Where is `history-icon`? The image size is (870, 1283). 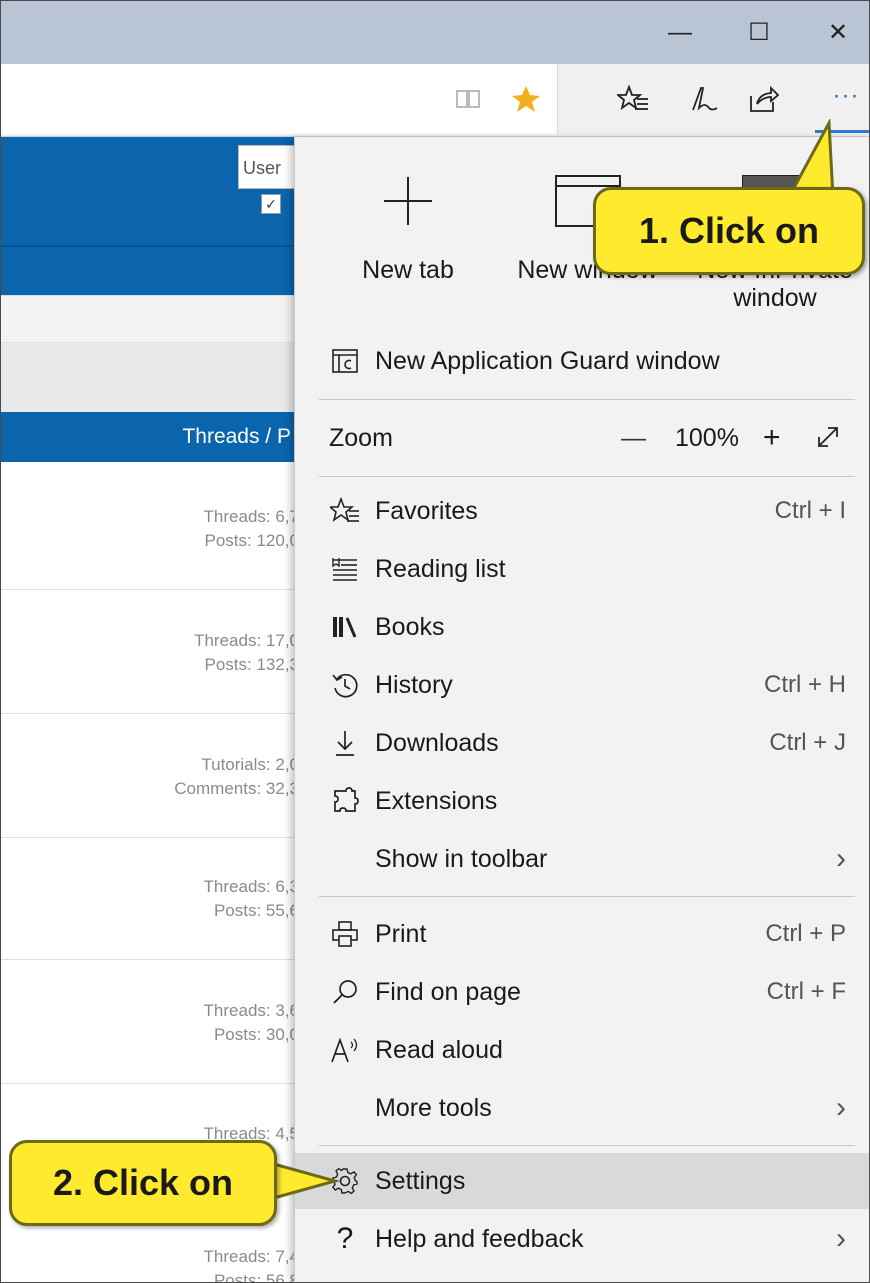
history-icon is located at coordinates (345, 685).